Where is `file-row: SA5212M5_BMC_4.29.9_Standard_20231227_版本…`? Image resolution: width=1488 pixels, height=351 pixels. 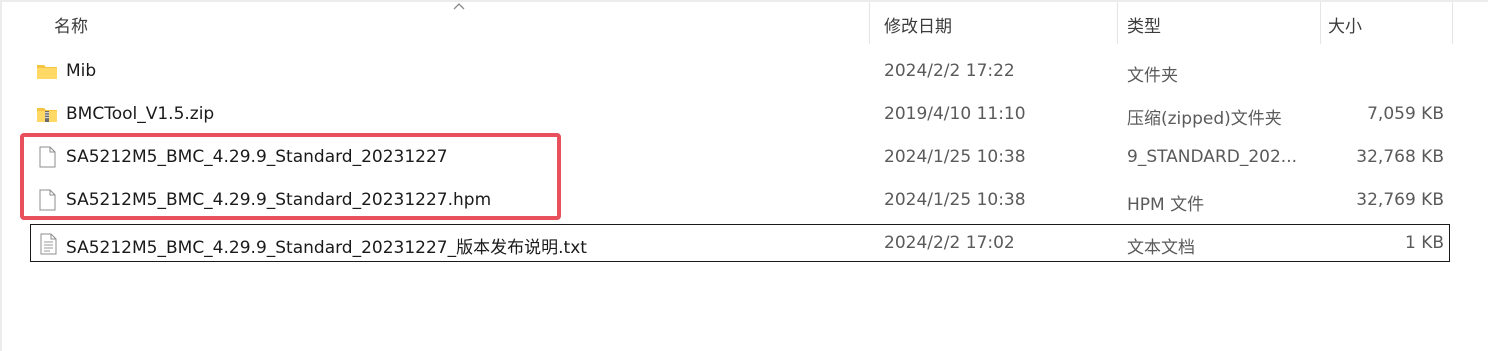
file-row: SA5212M5_BMC_4.29.9_Standard_20231227_版本… is located at coordinates (740, 243).